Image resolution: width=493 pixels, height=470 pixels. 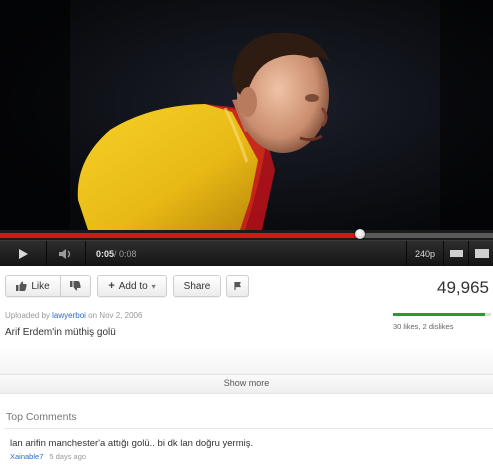 What do you see at coordinates (41, 417) in the screenshot?
I see `top-comments-heading: Top Comments` at bounding box center [41, 417].